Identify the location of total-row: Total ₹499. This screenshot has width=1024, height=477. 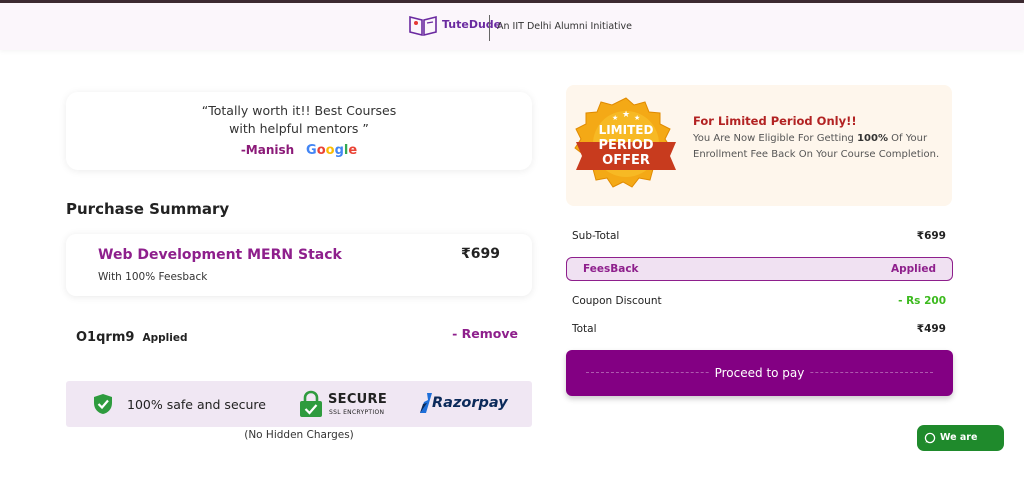
(759, 329).